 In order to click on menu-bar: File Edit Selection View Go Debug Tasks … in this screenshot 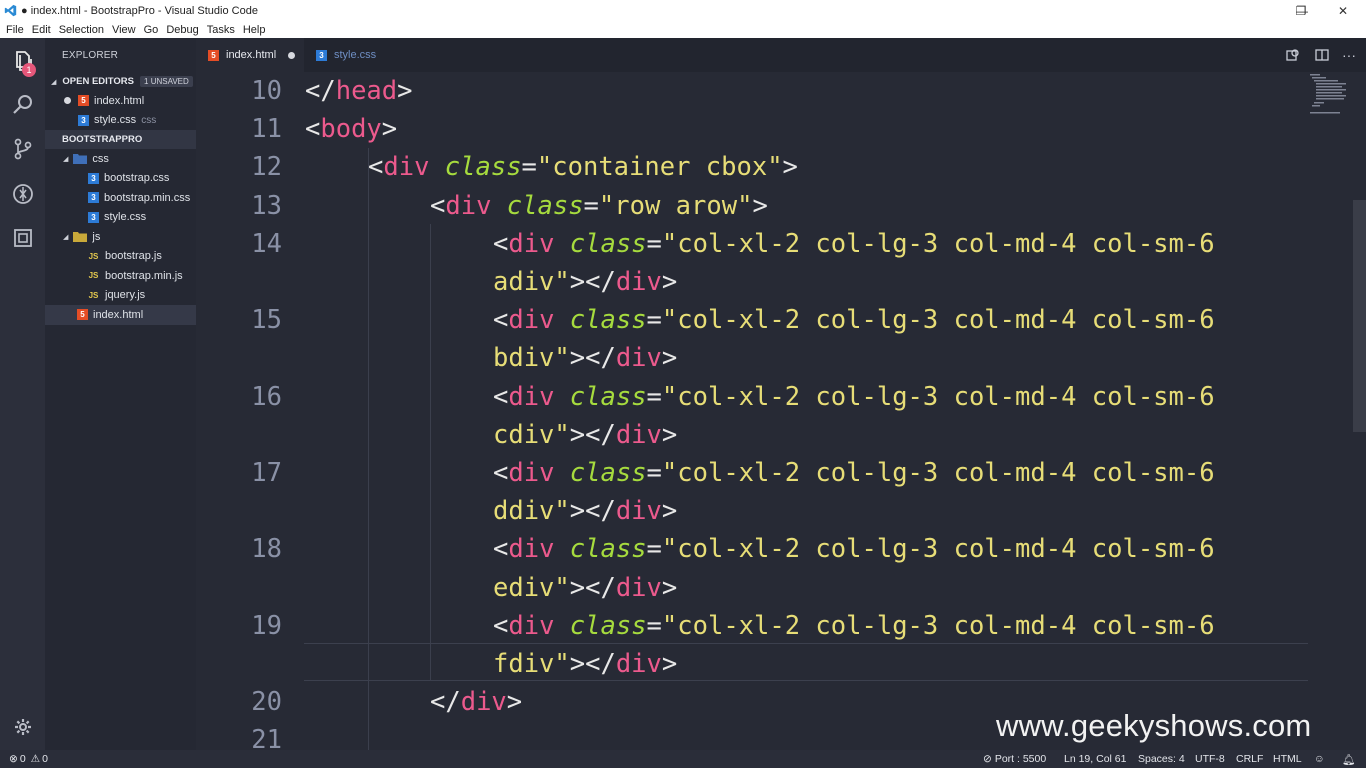, I will do `click(683, 29)`.